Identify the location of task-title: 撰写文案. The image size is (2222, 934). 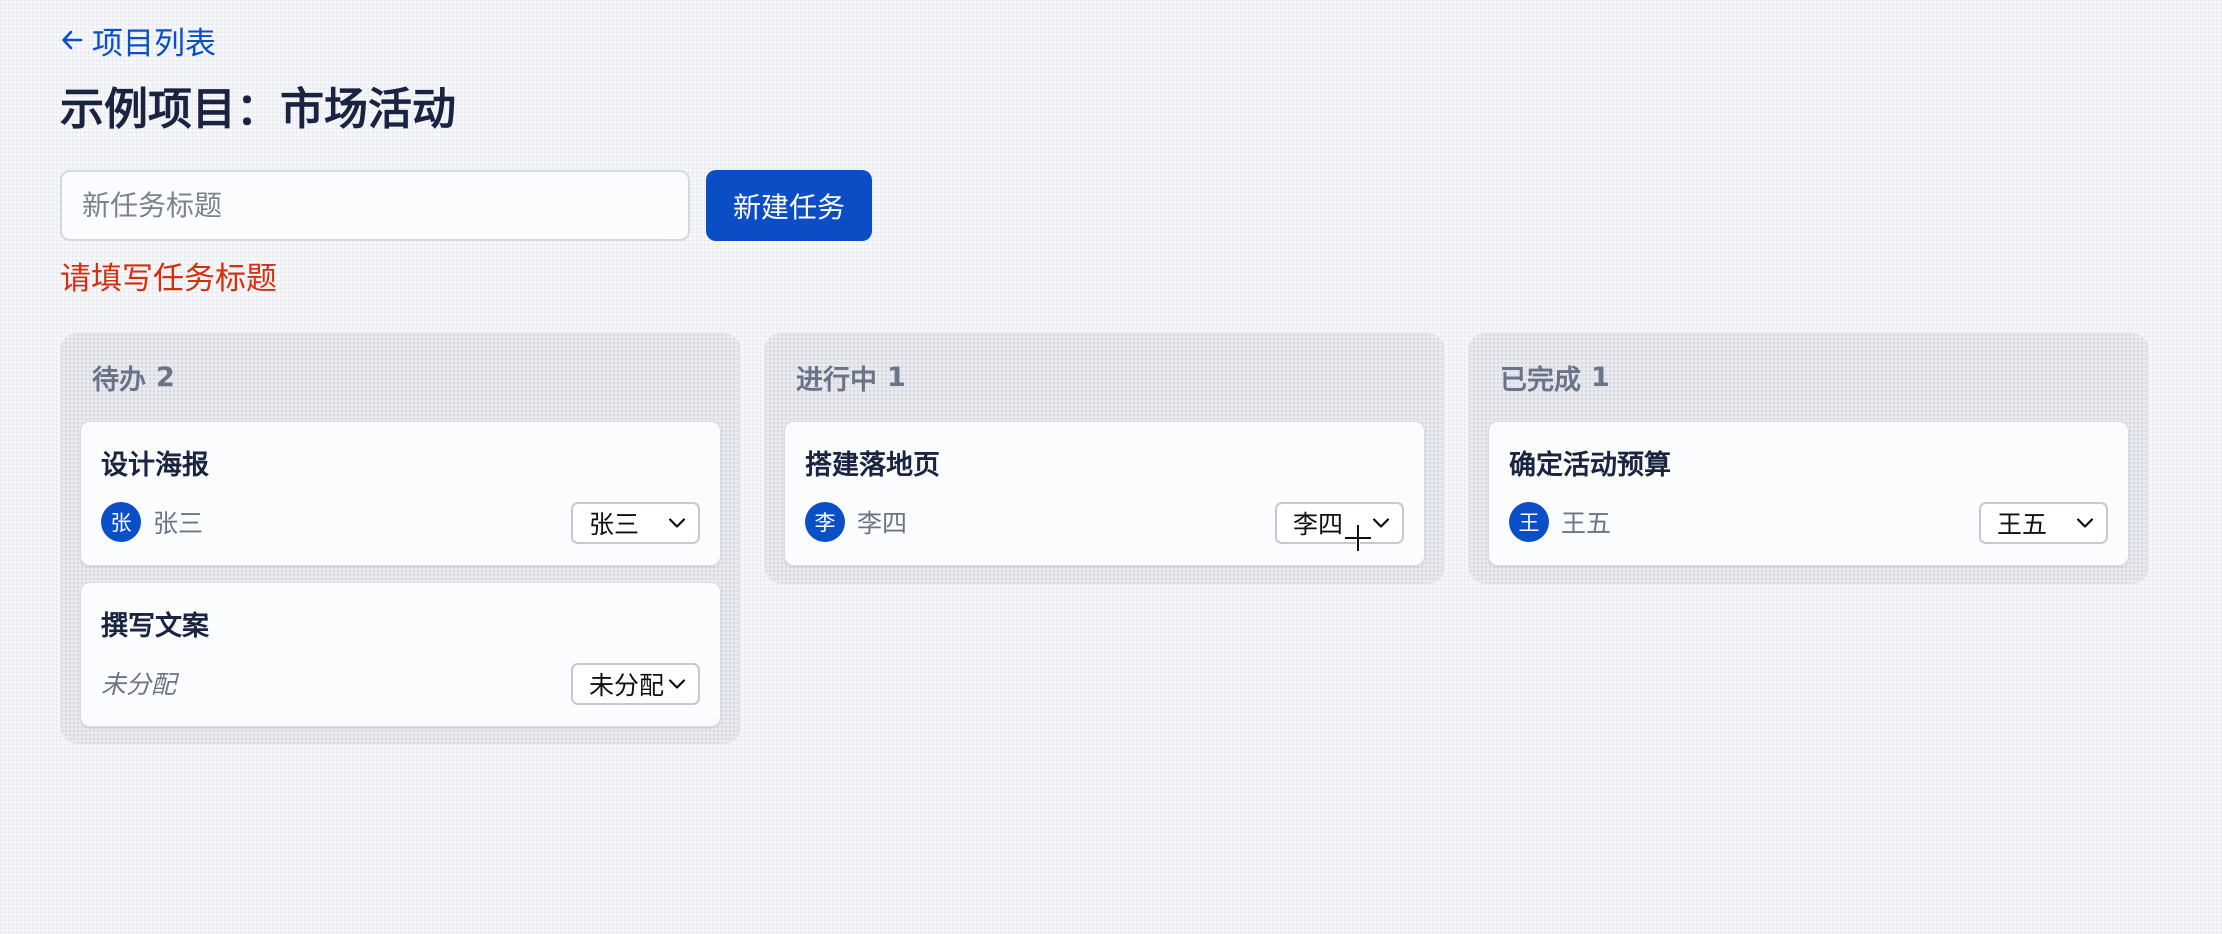
(155, 626).